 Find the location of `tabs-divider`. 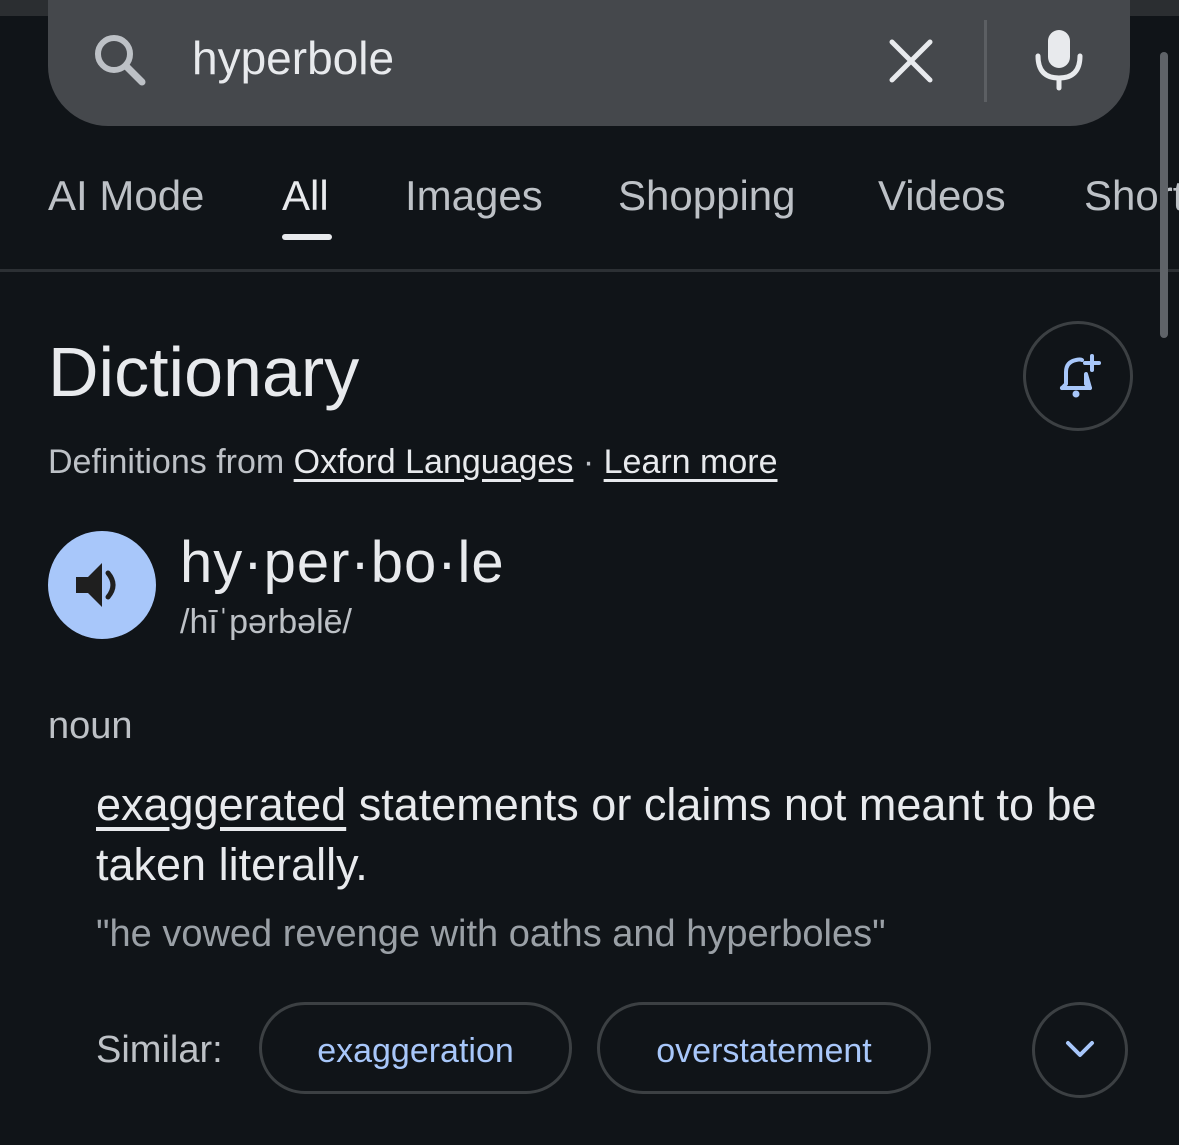

tabs-divider is located at coordinates (589, 270).